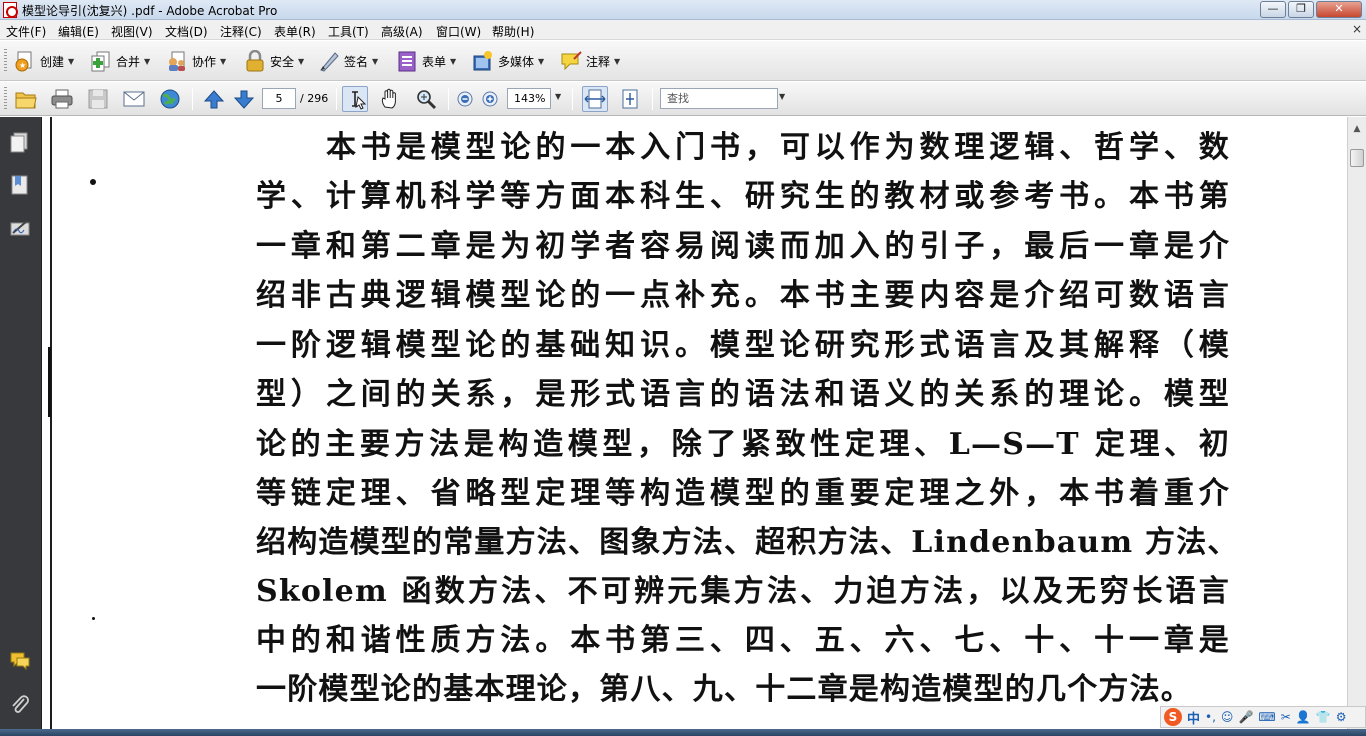 The width and height of the screenshot is (1366, 736). What do you see at coordinates (1286, 717) in the screenshot?
I see `screenshot-icon: ✂` at bounding box center [1286, 717].